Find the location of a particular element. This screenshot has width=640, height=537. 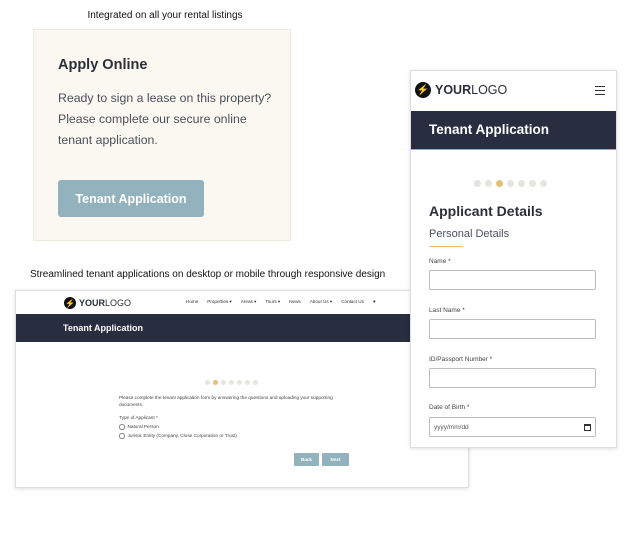

dob-label: Date of Birth * is located at coordinates (449, 407).